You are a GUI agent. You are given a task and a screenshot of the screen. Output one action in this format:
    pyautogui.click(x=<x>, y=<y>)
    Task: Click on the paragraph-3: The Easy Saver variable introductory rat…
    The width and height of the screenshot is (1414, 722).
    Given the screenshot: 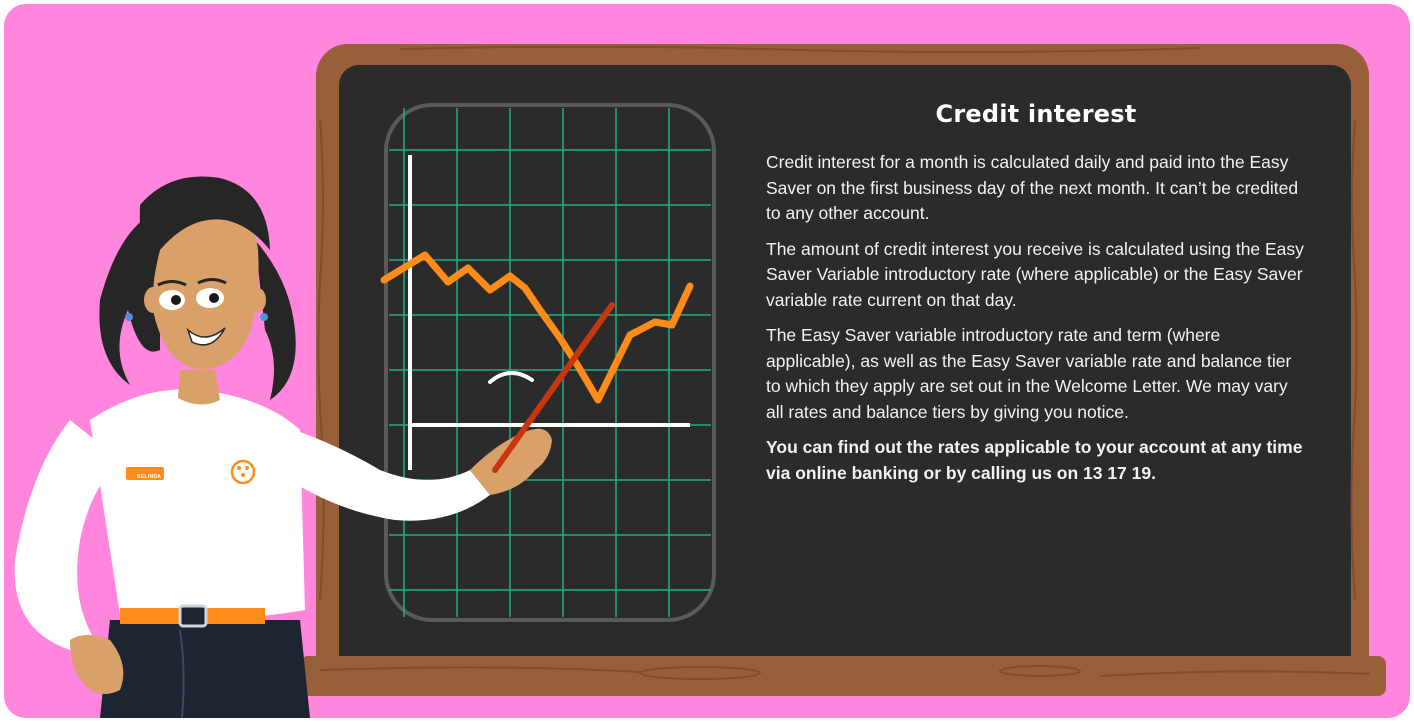 What is the action you would take?
    pyautogui.click(x=1029, y=373)
    